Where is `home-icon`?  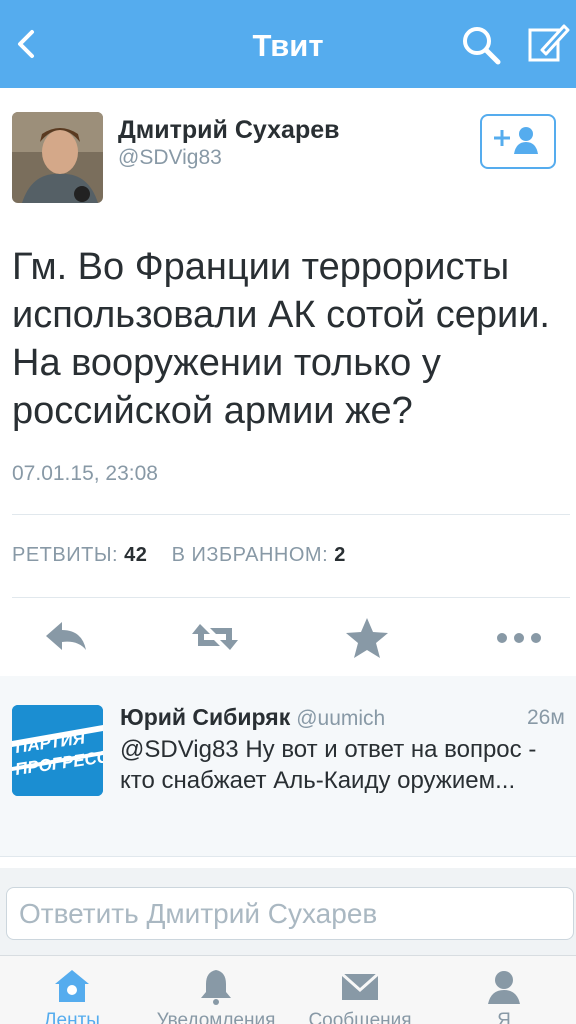
home-icon is located at coordinates (72, 986).